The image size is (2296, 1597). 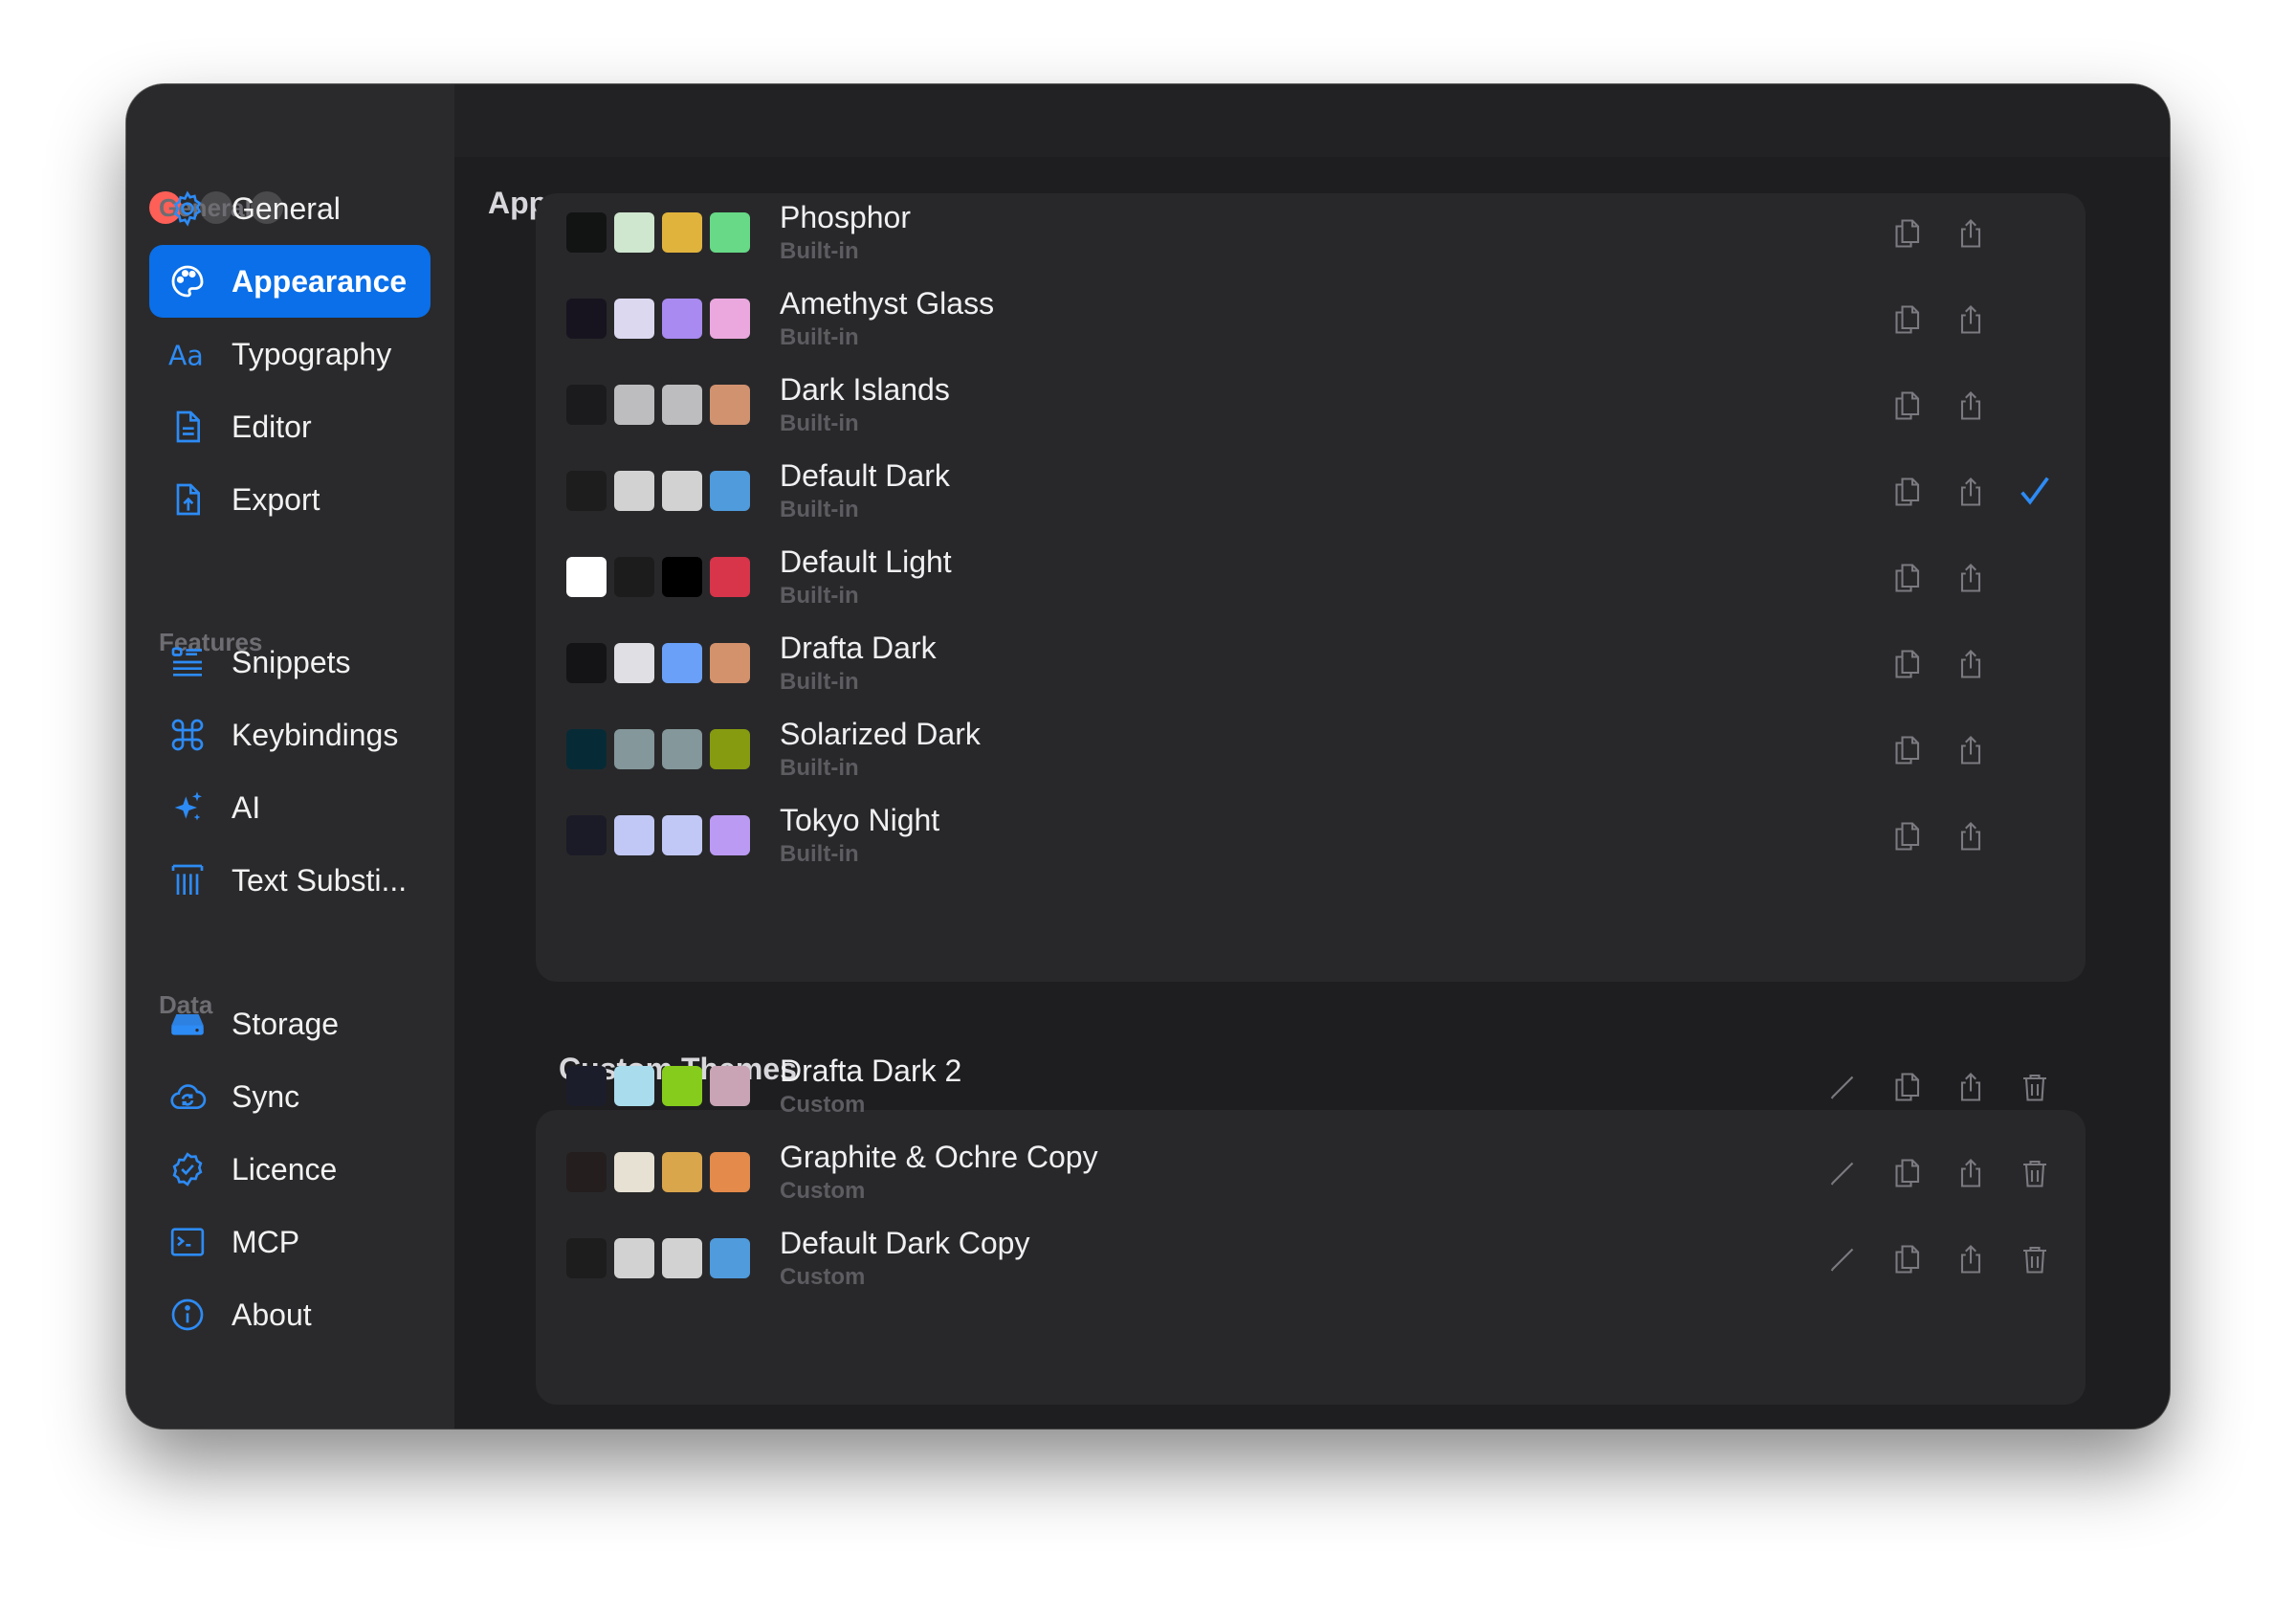 What do you see at coordinates (289, 662) in the screenshot?
I see `sidebar-item-snippets: Snippets` at bounding box center [289, 662].